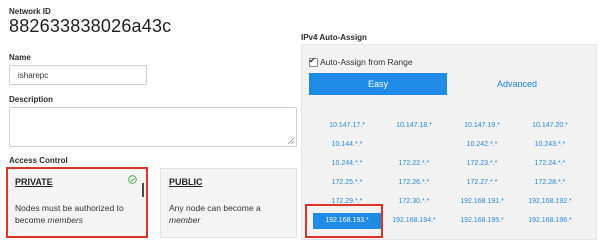 The image size is (600, 241). I want to click on range-option: 172.28.*.*, so click(550, 183).